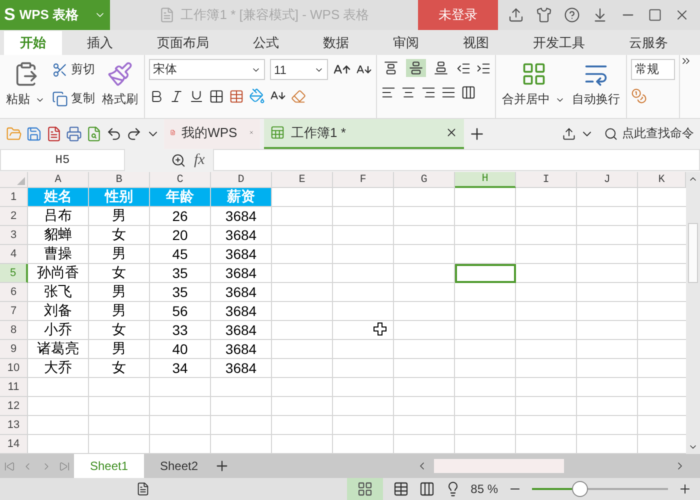 The image size is (700, 500). I want to click on layout-icon, so click(426, 489).